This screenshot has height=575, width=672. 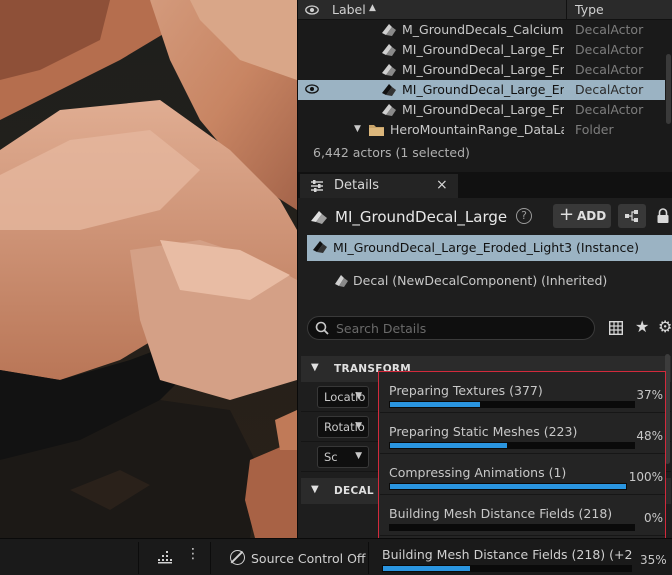 I want to click on selected-object-name: MI_GroundDecal_Large, so click(x=421, y=217).